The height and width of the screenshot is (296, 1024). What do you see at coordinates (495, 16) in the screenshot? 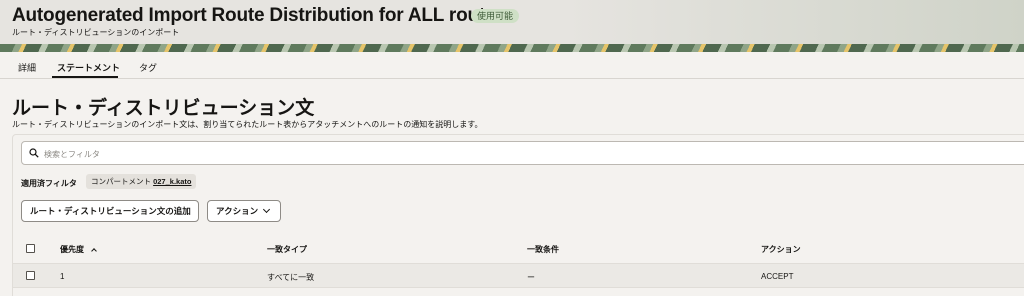
I see `status-badge: 使用可能` at bounding box center [495, 16].